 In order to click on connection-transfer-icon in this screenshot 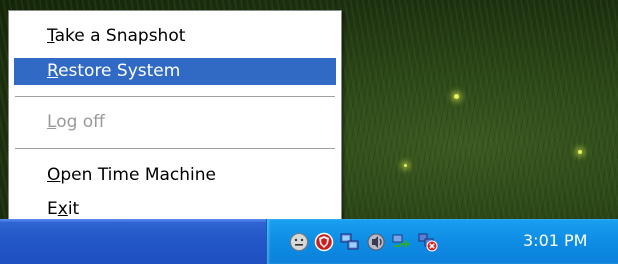, I will do `click(401, 242)`.